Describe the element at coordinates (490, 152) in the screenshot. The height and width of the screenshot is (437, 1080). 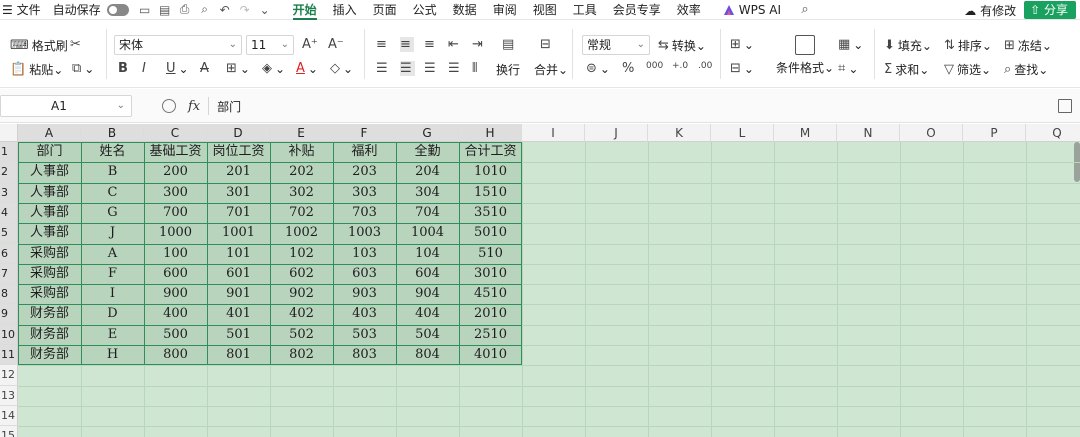
I see `cell-H1: 合计工资` at that location.